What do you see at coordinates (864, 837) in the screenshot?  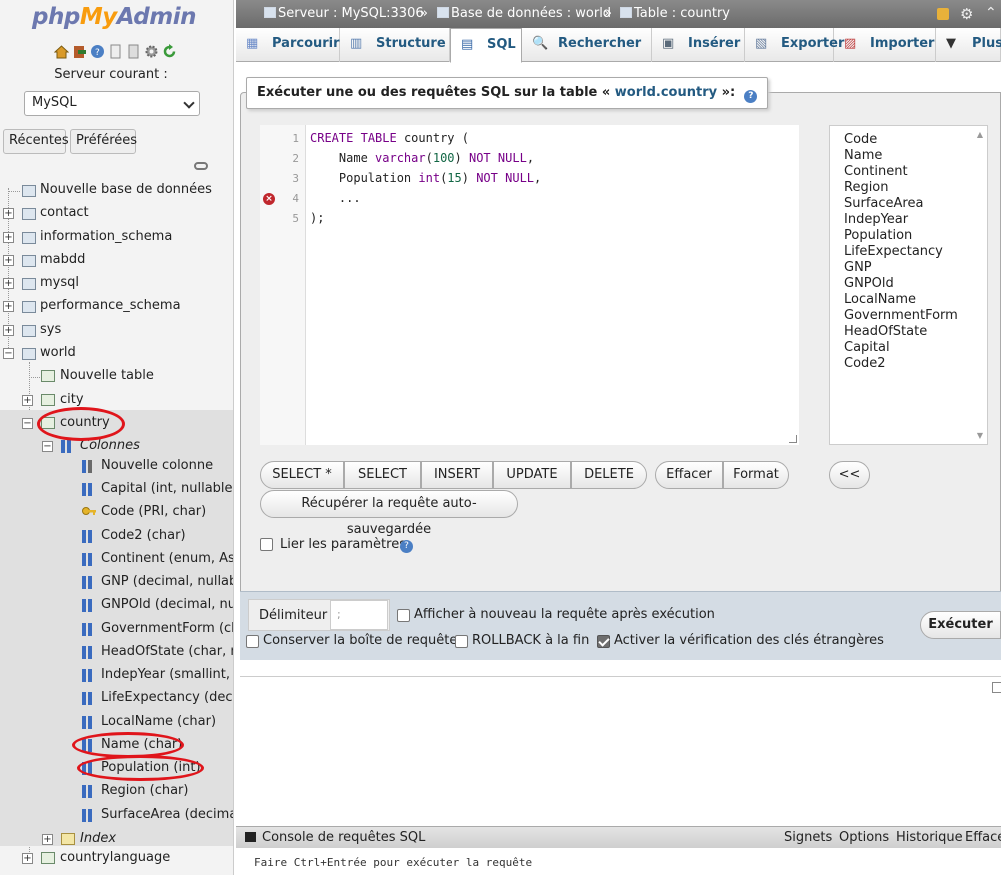 I see `console-options-link: Options` at bounding box center [864, 837].